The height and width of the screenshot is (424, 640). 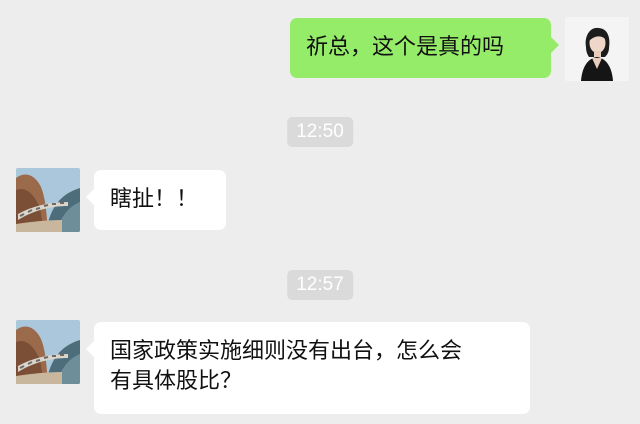 I want to click on message-text: 瞎扯！！, so click(x=154, y=199).